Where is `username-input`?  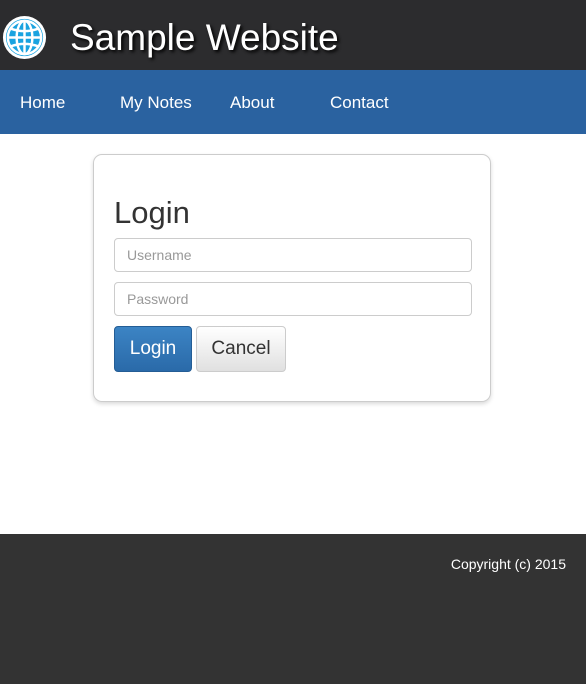 username-input is located at coordinates (293, 255).